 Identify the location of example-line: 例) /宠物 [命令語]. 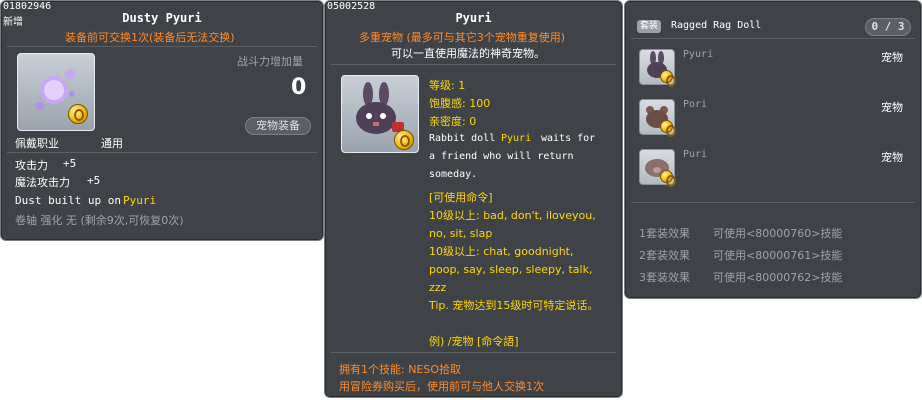
(474, 341).